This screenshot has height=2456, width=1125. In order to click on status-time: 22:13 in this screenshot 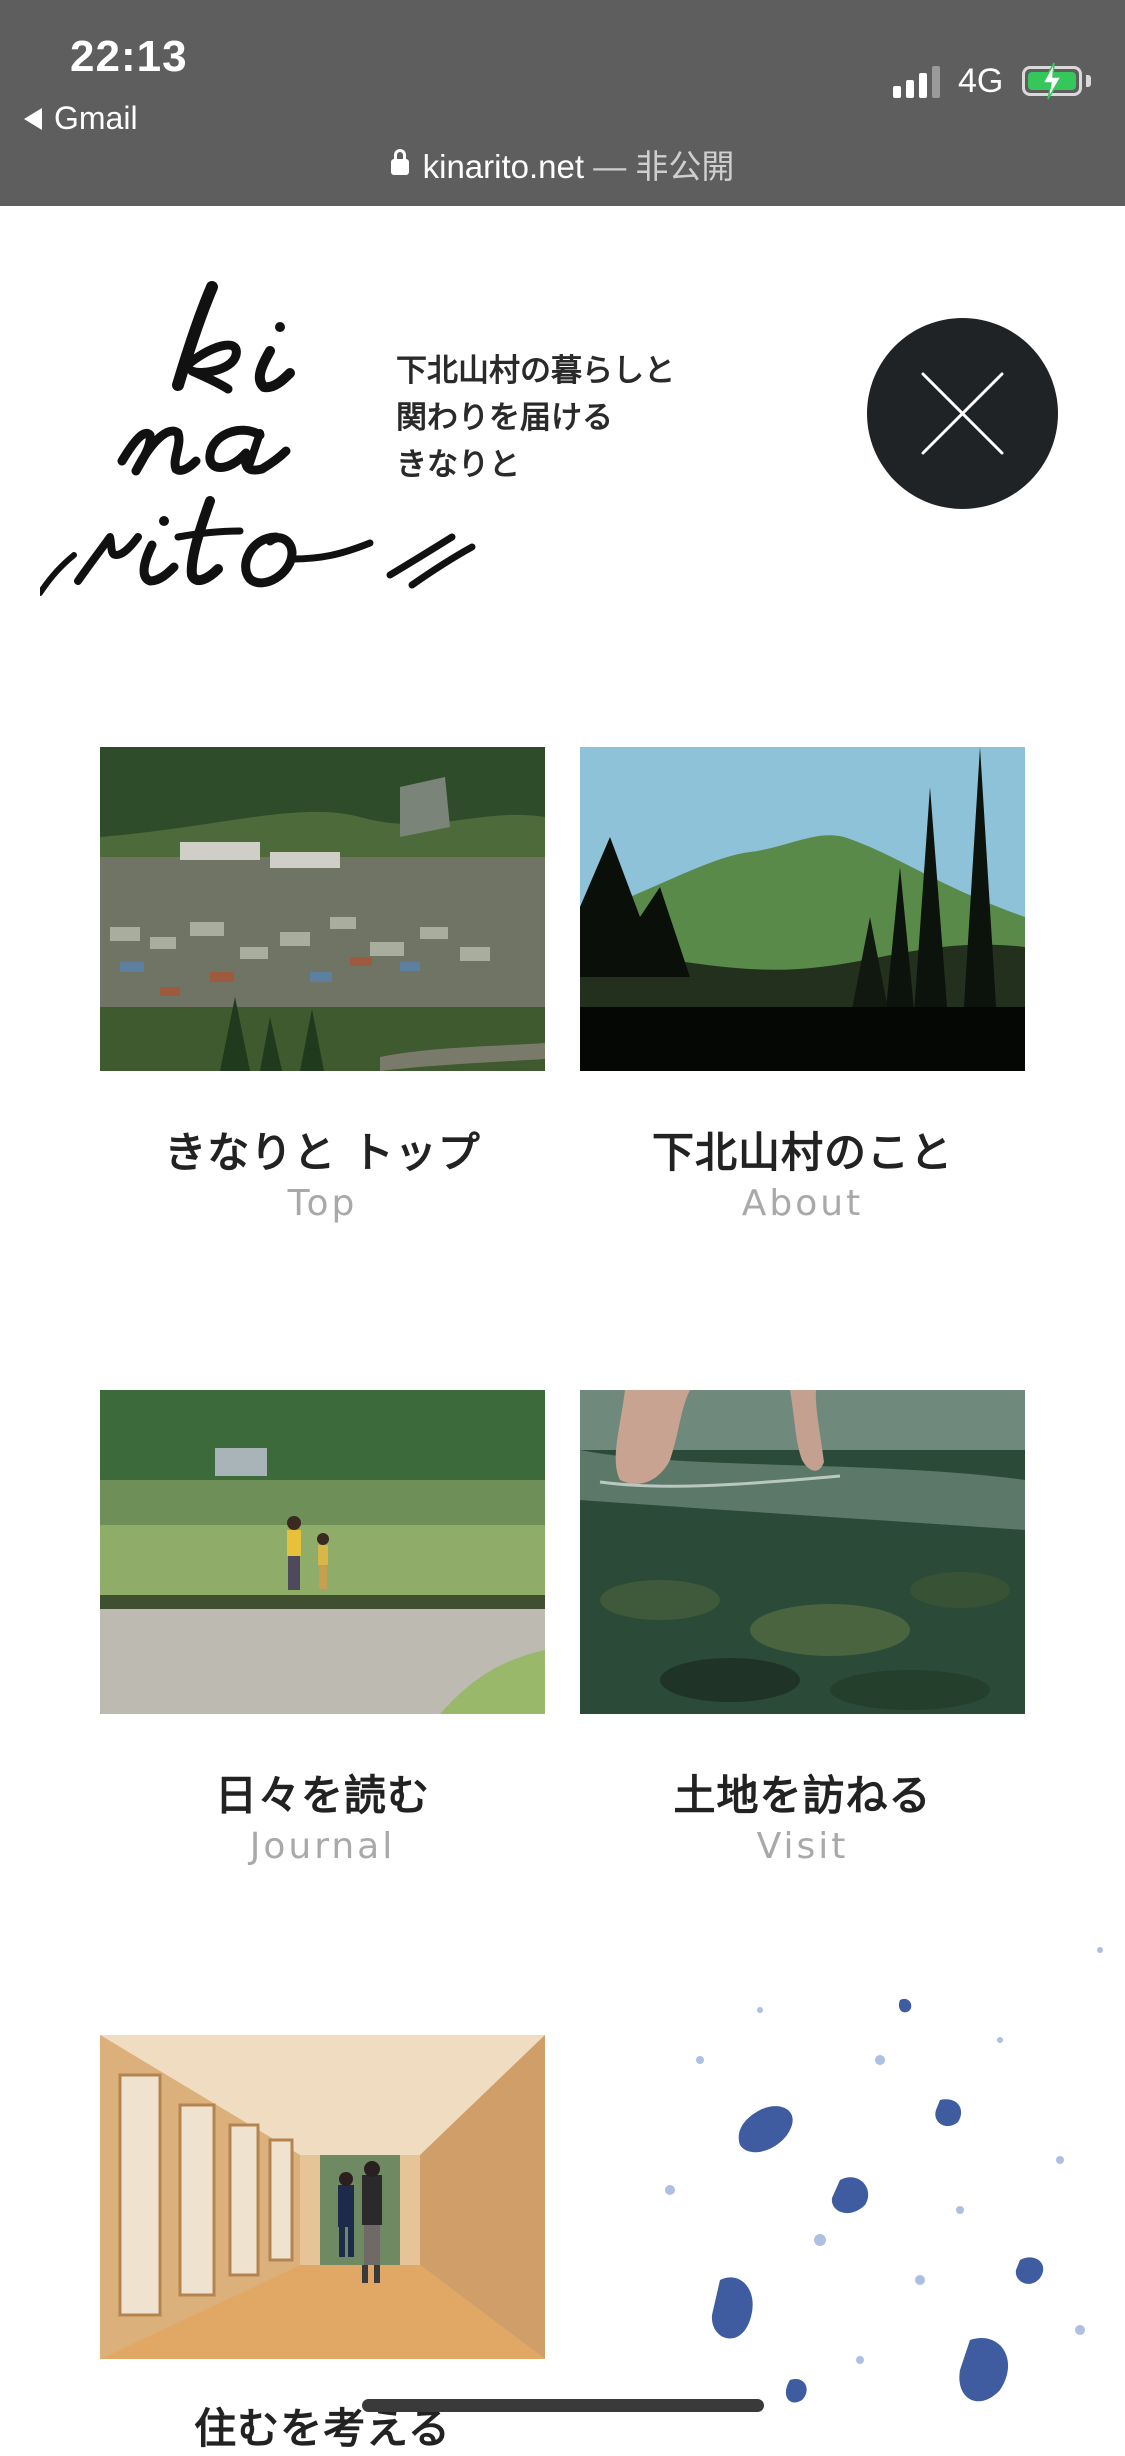, I will do `click(129, 56)`.